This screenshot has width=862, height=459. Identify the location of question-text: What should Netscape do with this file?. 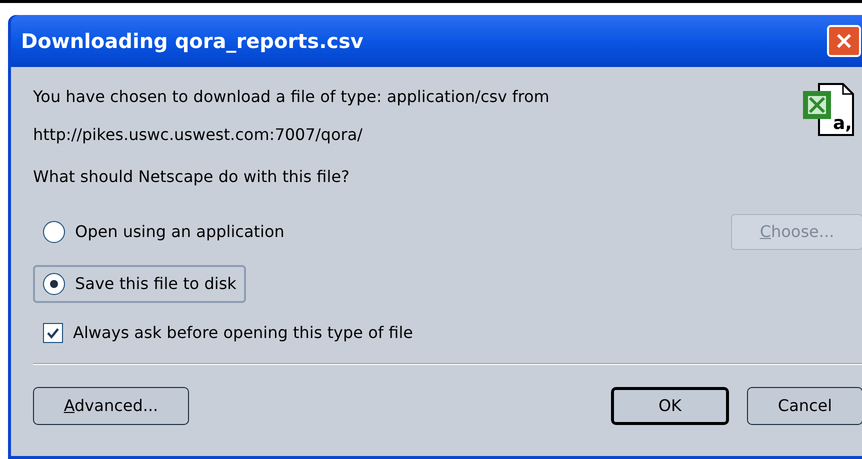
(192, 177).